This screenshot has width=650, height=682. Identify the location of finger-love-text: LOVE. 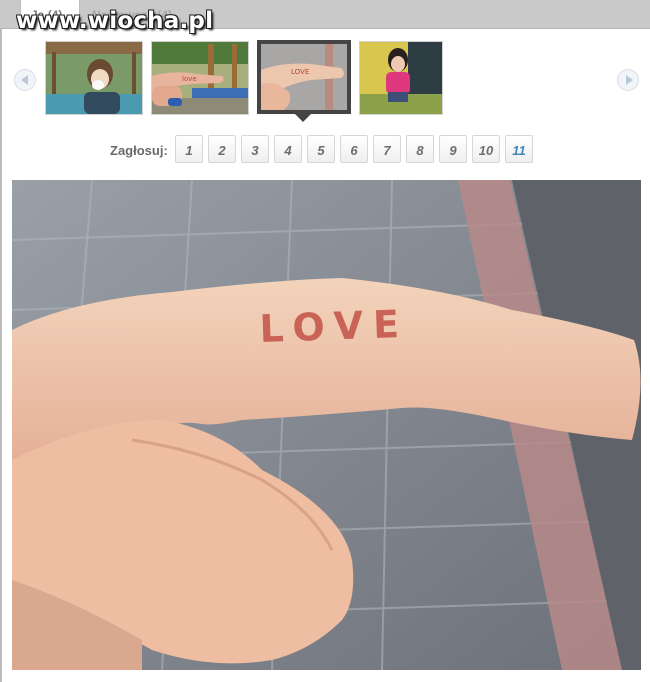
(334, 326).